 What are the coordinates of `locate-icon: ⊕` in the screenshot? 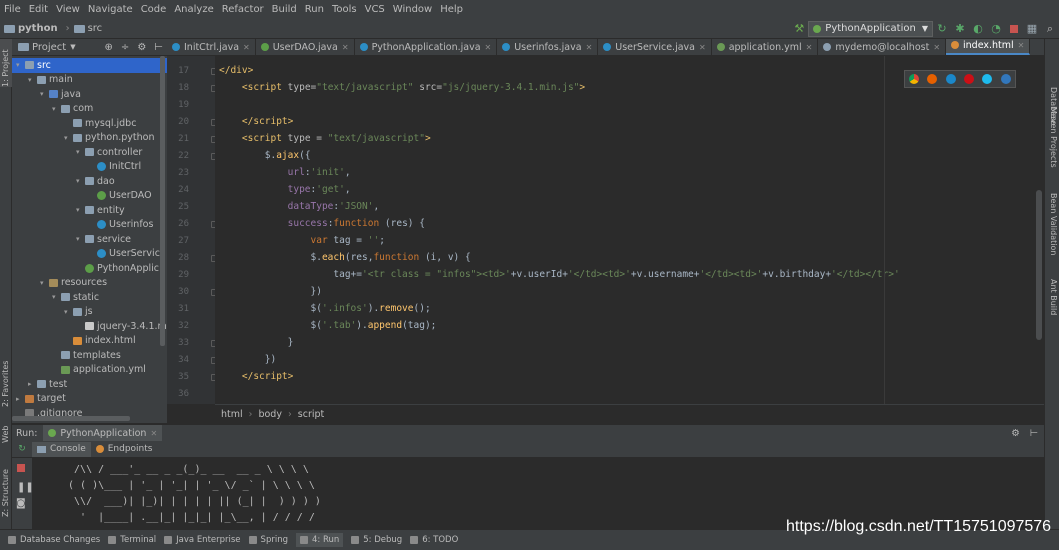 It's located at (109, 47).